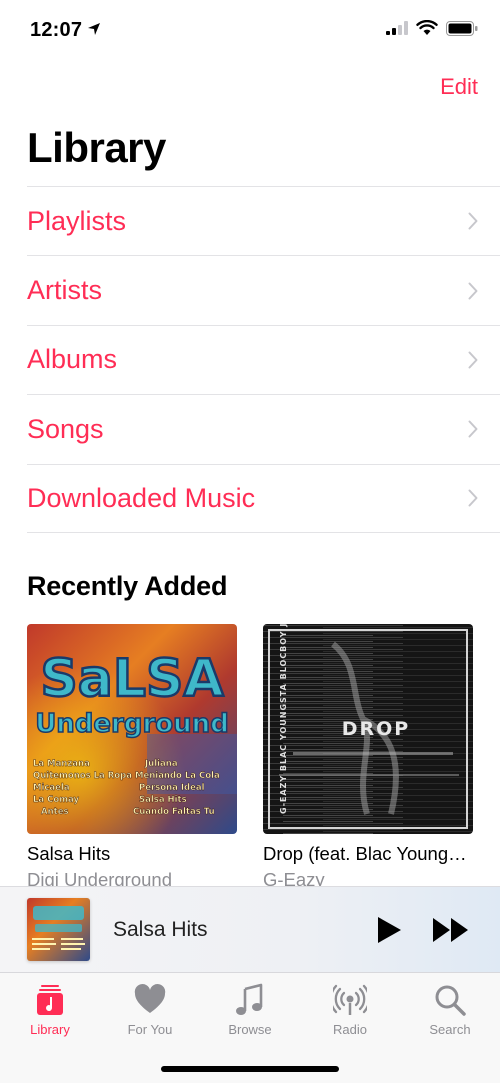  I want to click on album-art-title: DROP, so click(376, 729).